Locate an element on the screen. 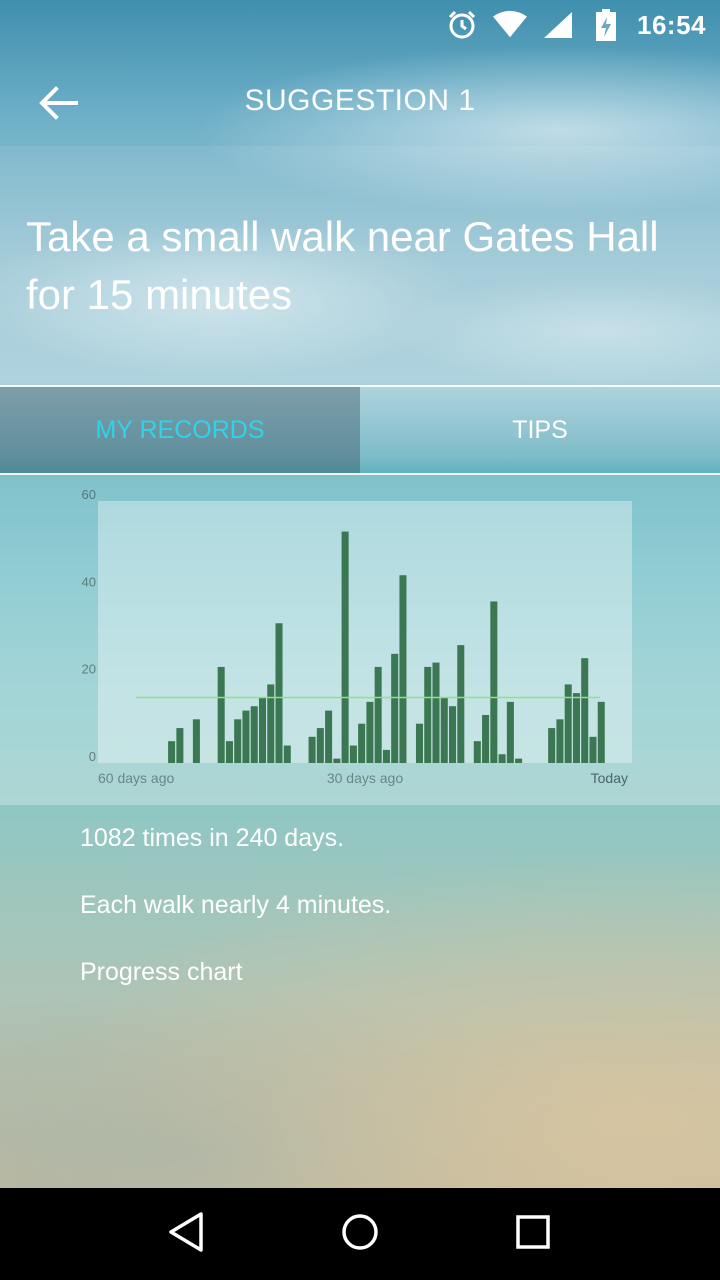  y-tick-label: 40 is located at coordinates (89, 581).